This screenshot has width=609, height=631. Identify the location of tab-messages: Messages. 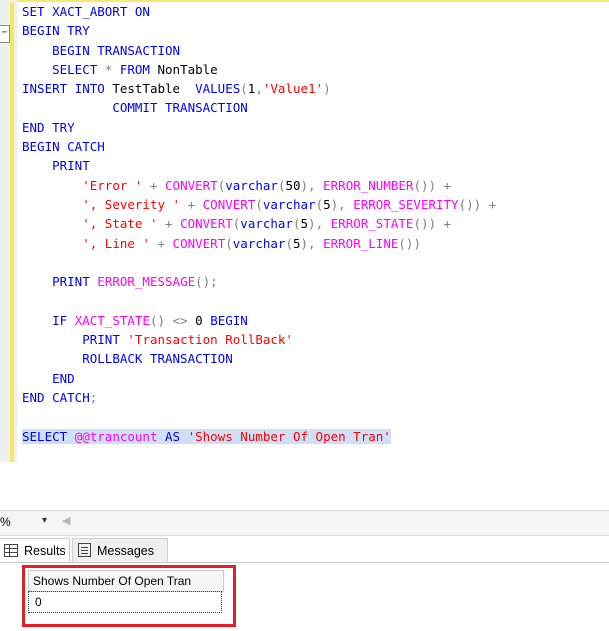
(120, 551).